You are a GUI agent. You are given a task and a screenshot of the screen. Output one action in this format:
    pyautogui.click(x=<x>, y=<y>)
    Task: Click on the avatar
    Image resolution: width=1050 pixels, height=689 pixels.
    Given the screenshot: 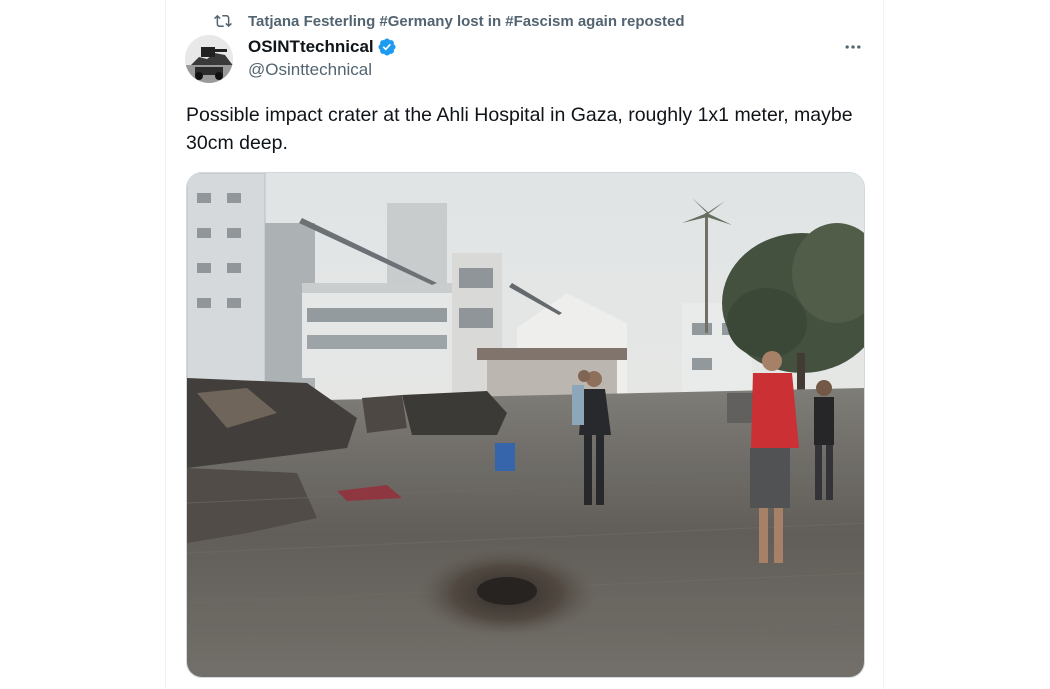 What is the action you would take?
    pyautogui.click(x=209, y=59)
    